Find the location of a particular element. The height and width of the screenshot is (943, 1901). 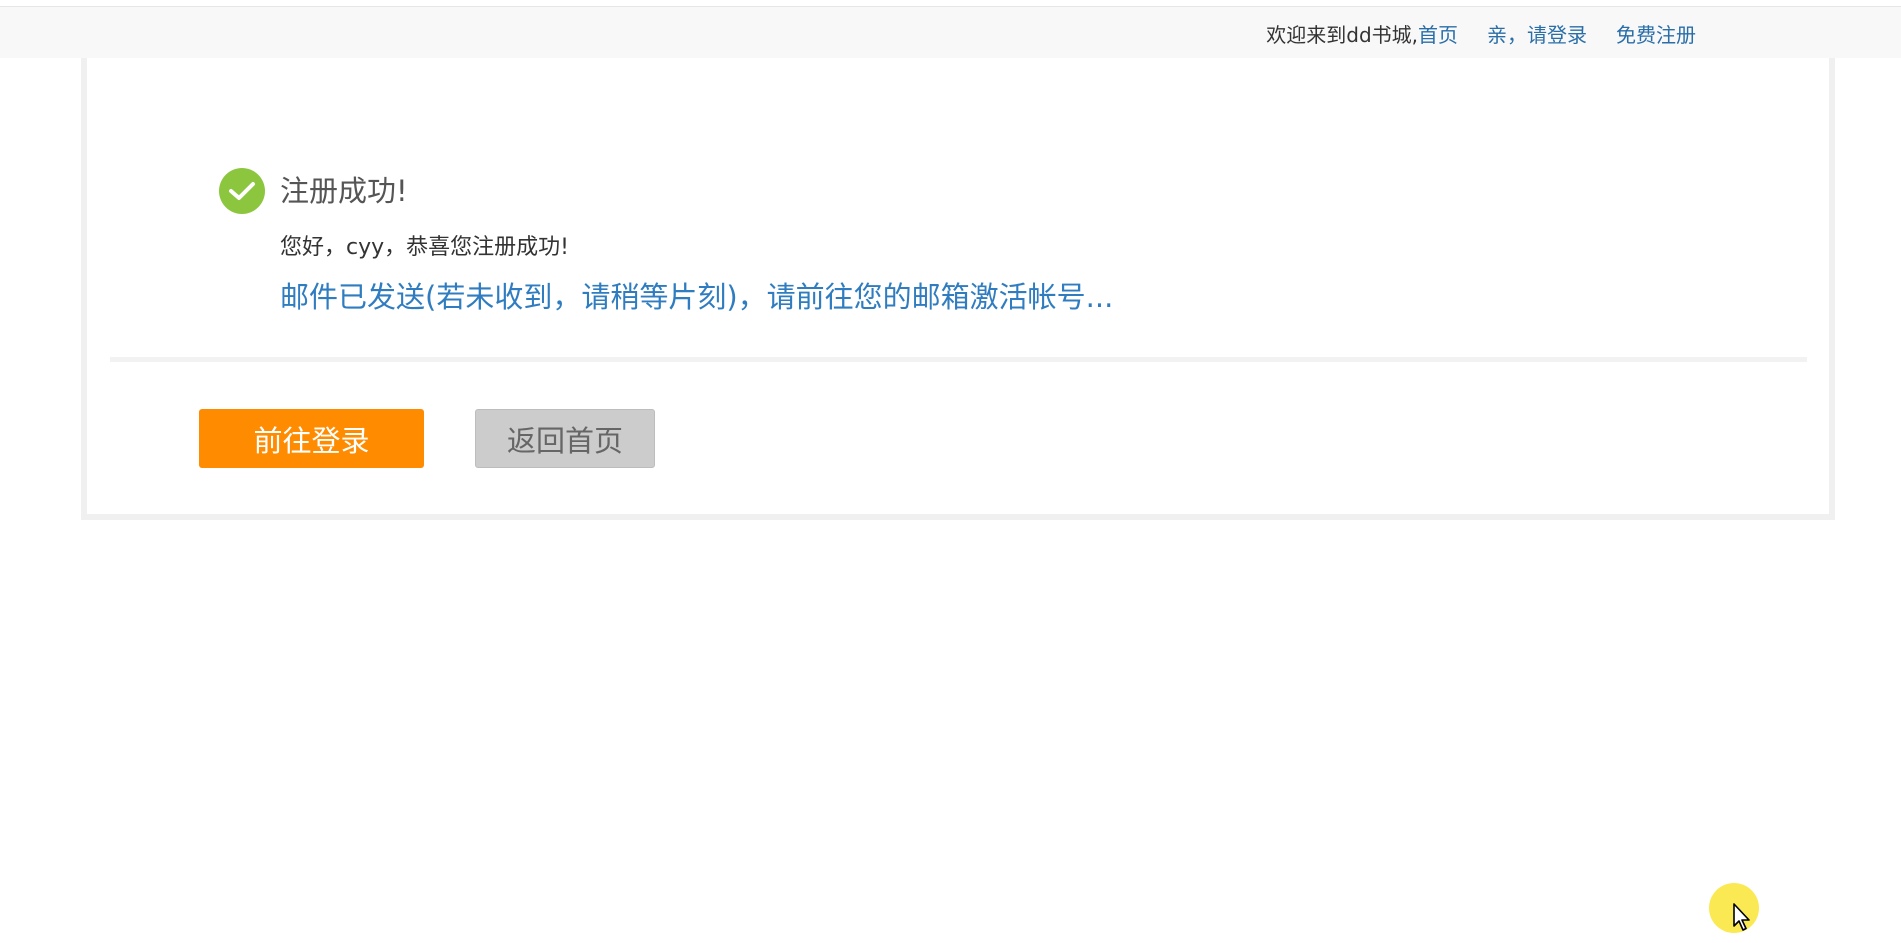

register-link: 免费注册 is located at coordinates (1656, 33).